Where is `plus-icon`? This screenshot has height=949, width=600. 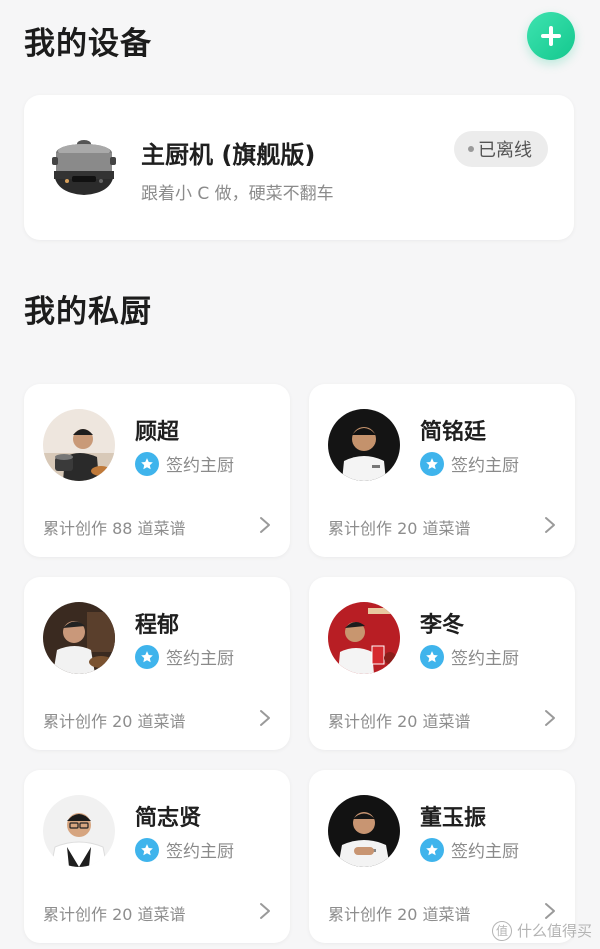
plus-icon is located at coordinates (551, 36).